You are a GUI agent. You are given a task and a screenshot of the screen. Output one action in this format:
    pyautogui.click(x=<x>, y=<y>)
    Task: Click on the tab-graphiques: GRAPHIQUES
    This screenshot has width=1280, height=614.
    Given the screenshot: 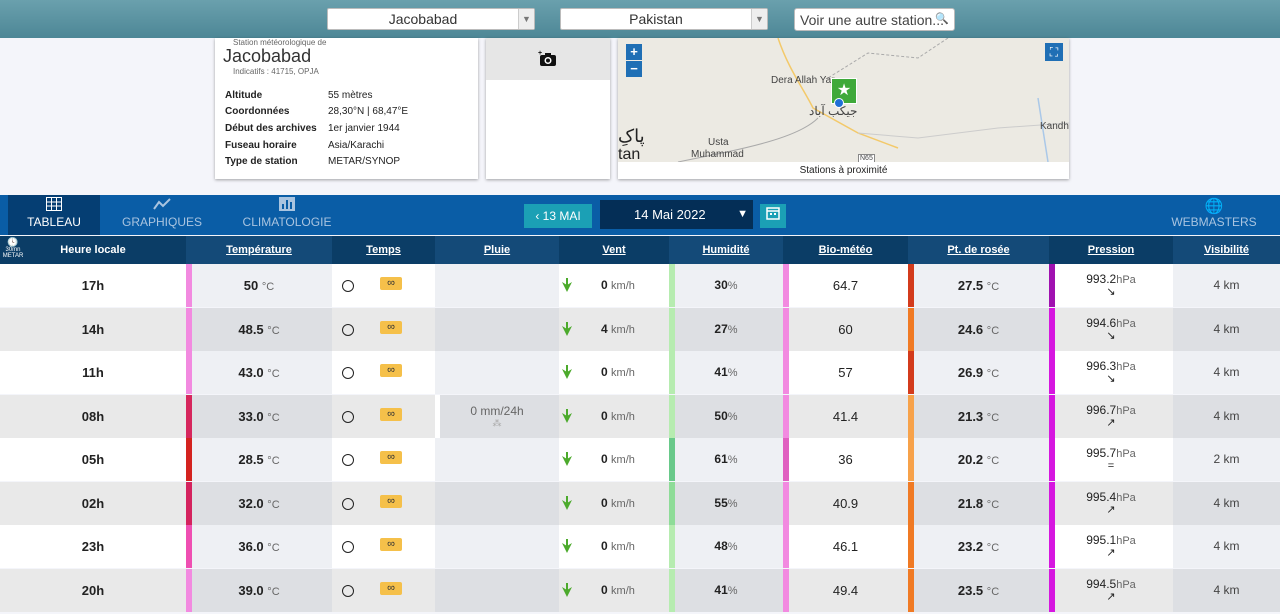 What is the action you would take?
    pyautogui.click(x=162, y=215)
    